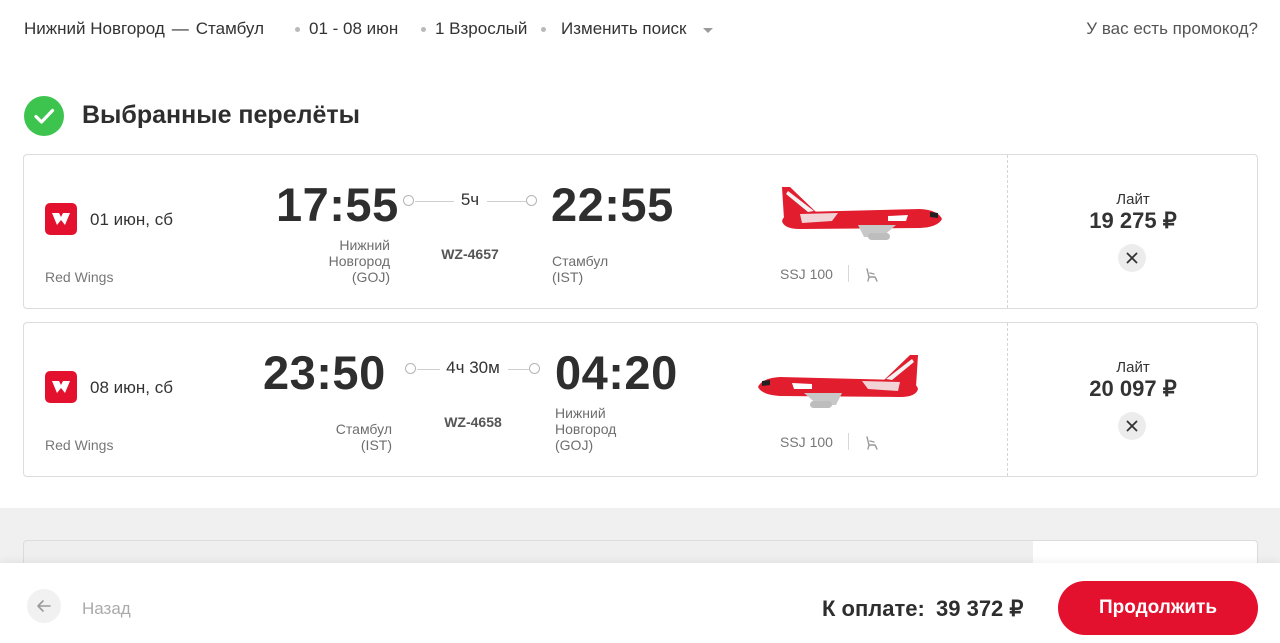 Image resolution: width=1280 pixels, height=643 pixels. What do you see at coordinates (376, 445) in the screenshot?
I see `departure-airport-code: (IST)` at bounding box center [376, 445].